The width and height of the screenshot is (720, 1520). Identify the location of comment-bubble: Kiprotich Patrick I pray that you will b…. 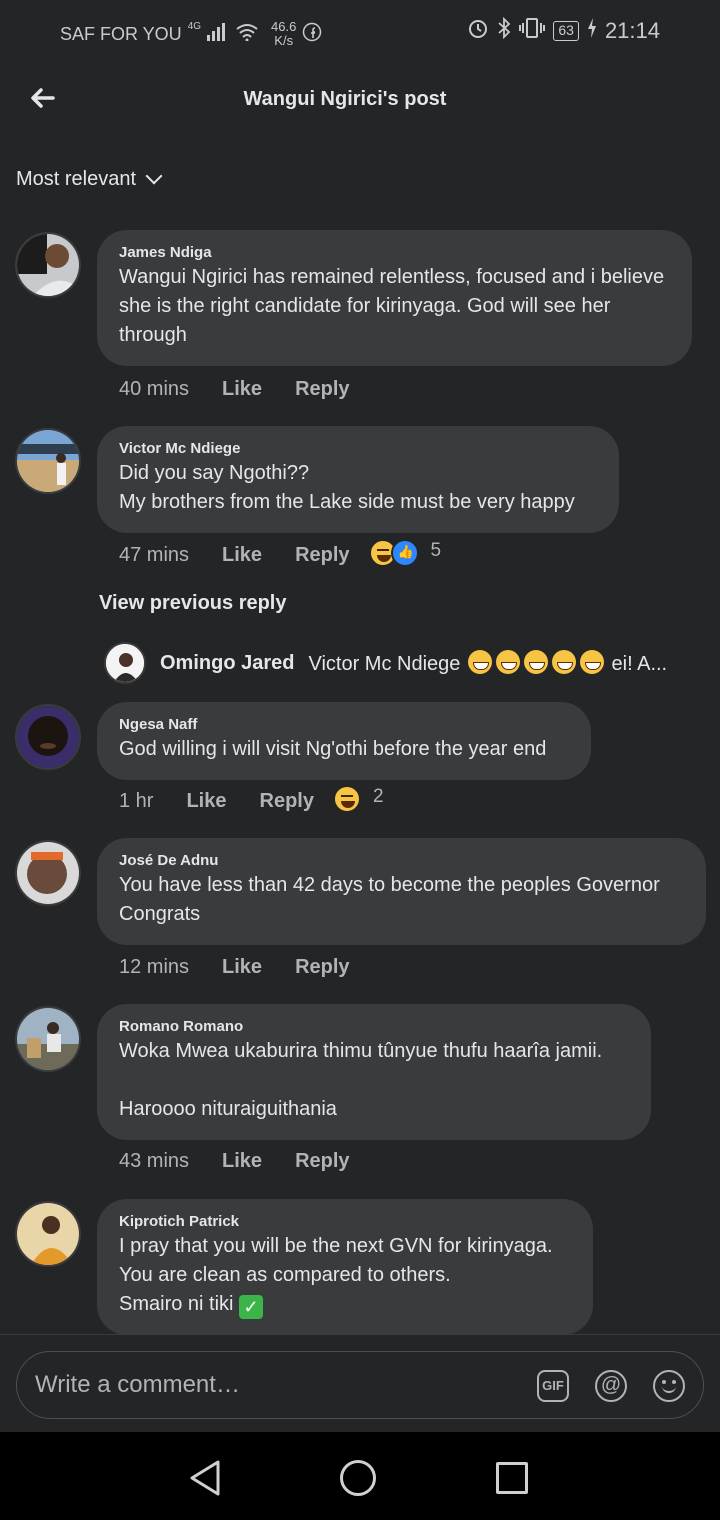
(345, 1267).